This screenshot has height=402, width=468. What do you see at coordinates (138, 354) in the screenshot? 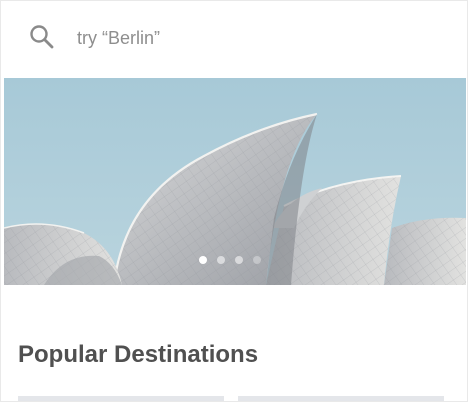
I see `section-title: Popular Destinations` at bounding box center [138, 354].